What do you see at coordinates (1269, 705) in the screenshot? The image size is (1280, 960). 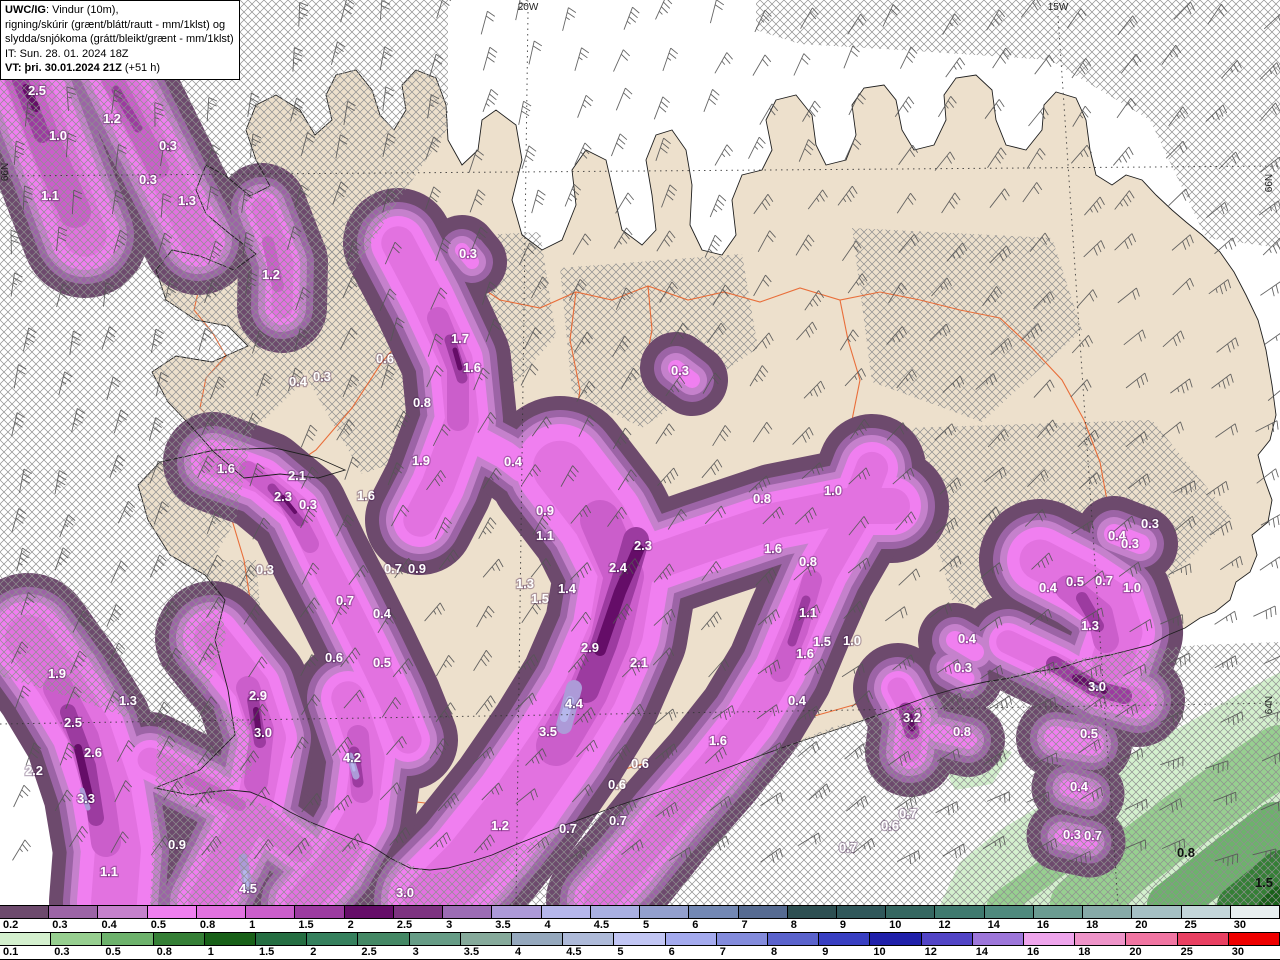 I see `latitude-label: 64N` at bounding box center [1269, 705].